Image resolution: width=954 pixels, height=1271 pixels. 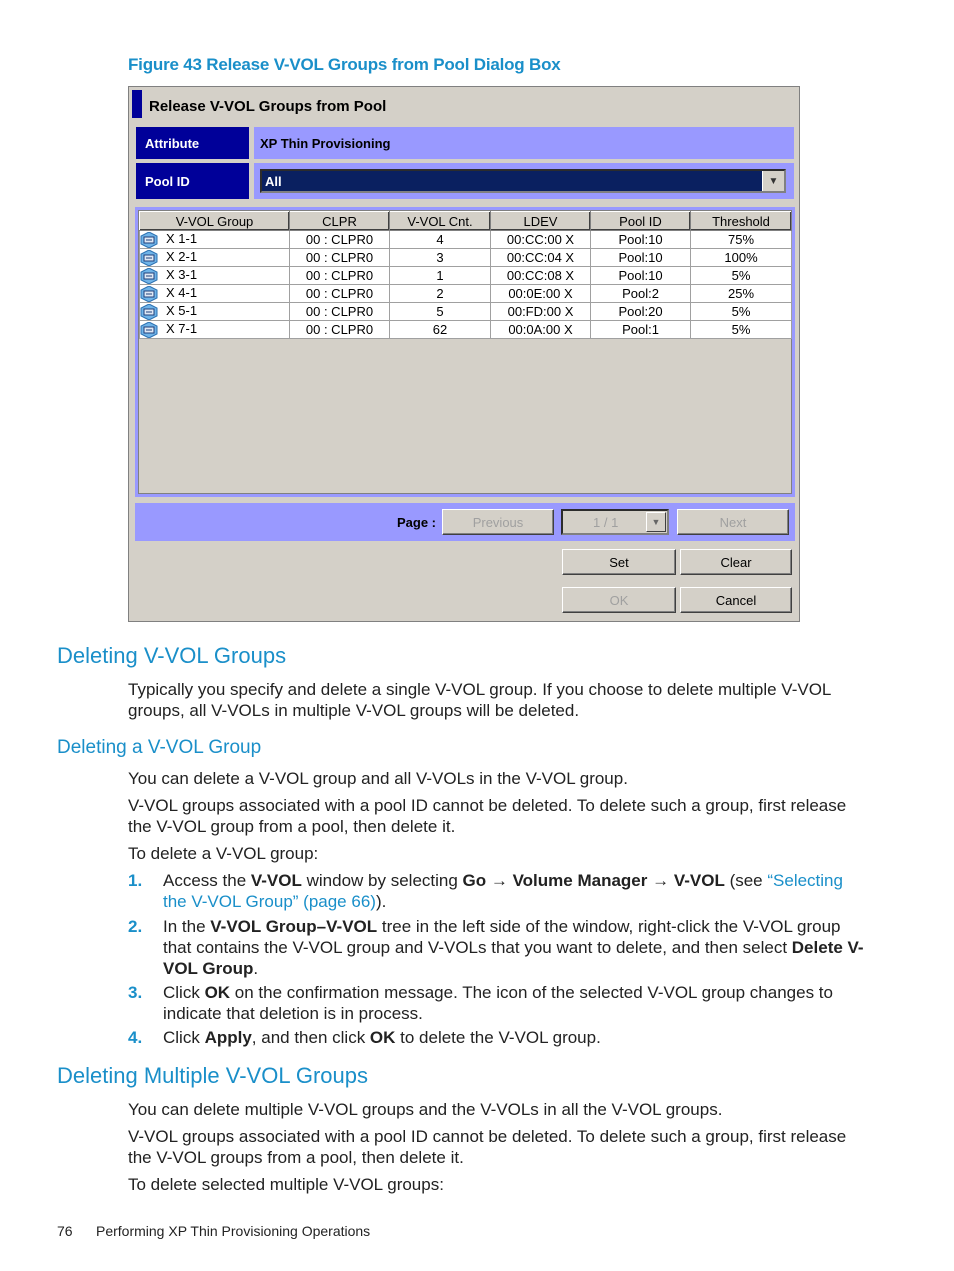 I want to click on table-row: X 2-1 00 : CLPR0 3 00:CC:04 X Pool:10 100%, so click(x=465, y=257).